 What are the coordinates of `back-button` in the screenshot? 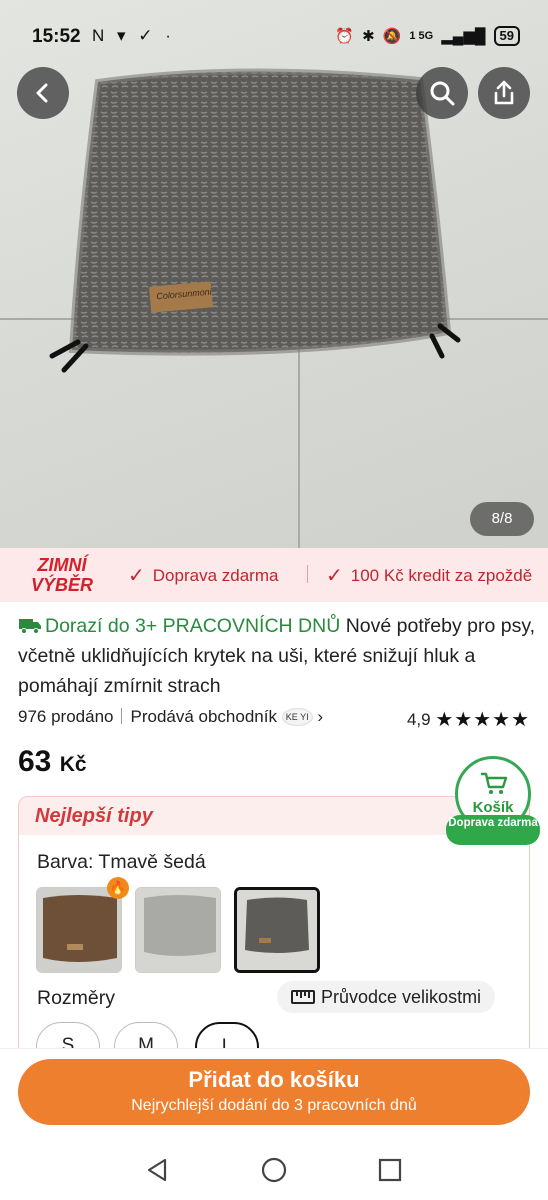 It's located at (43, 93).